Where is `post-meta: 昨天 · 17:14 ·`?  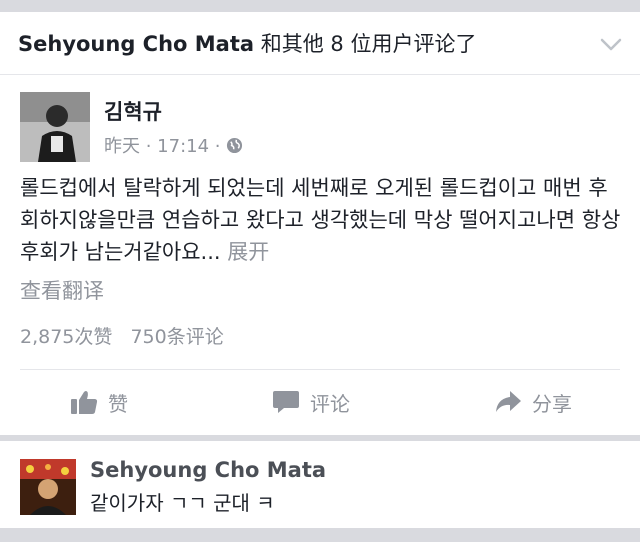 post-meta: 昨天 · 17:14 · is located at coordinates (173, 145).